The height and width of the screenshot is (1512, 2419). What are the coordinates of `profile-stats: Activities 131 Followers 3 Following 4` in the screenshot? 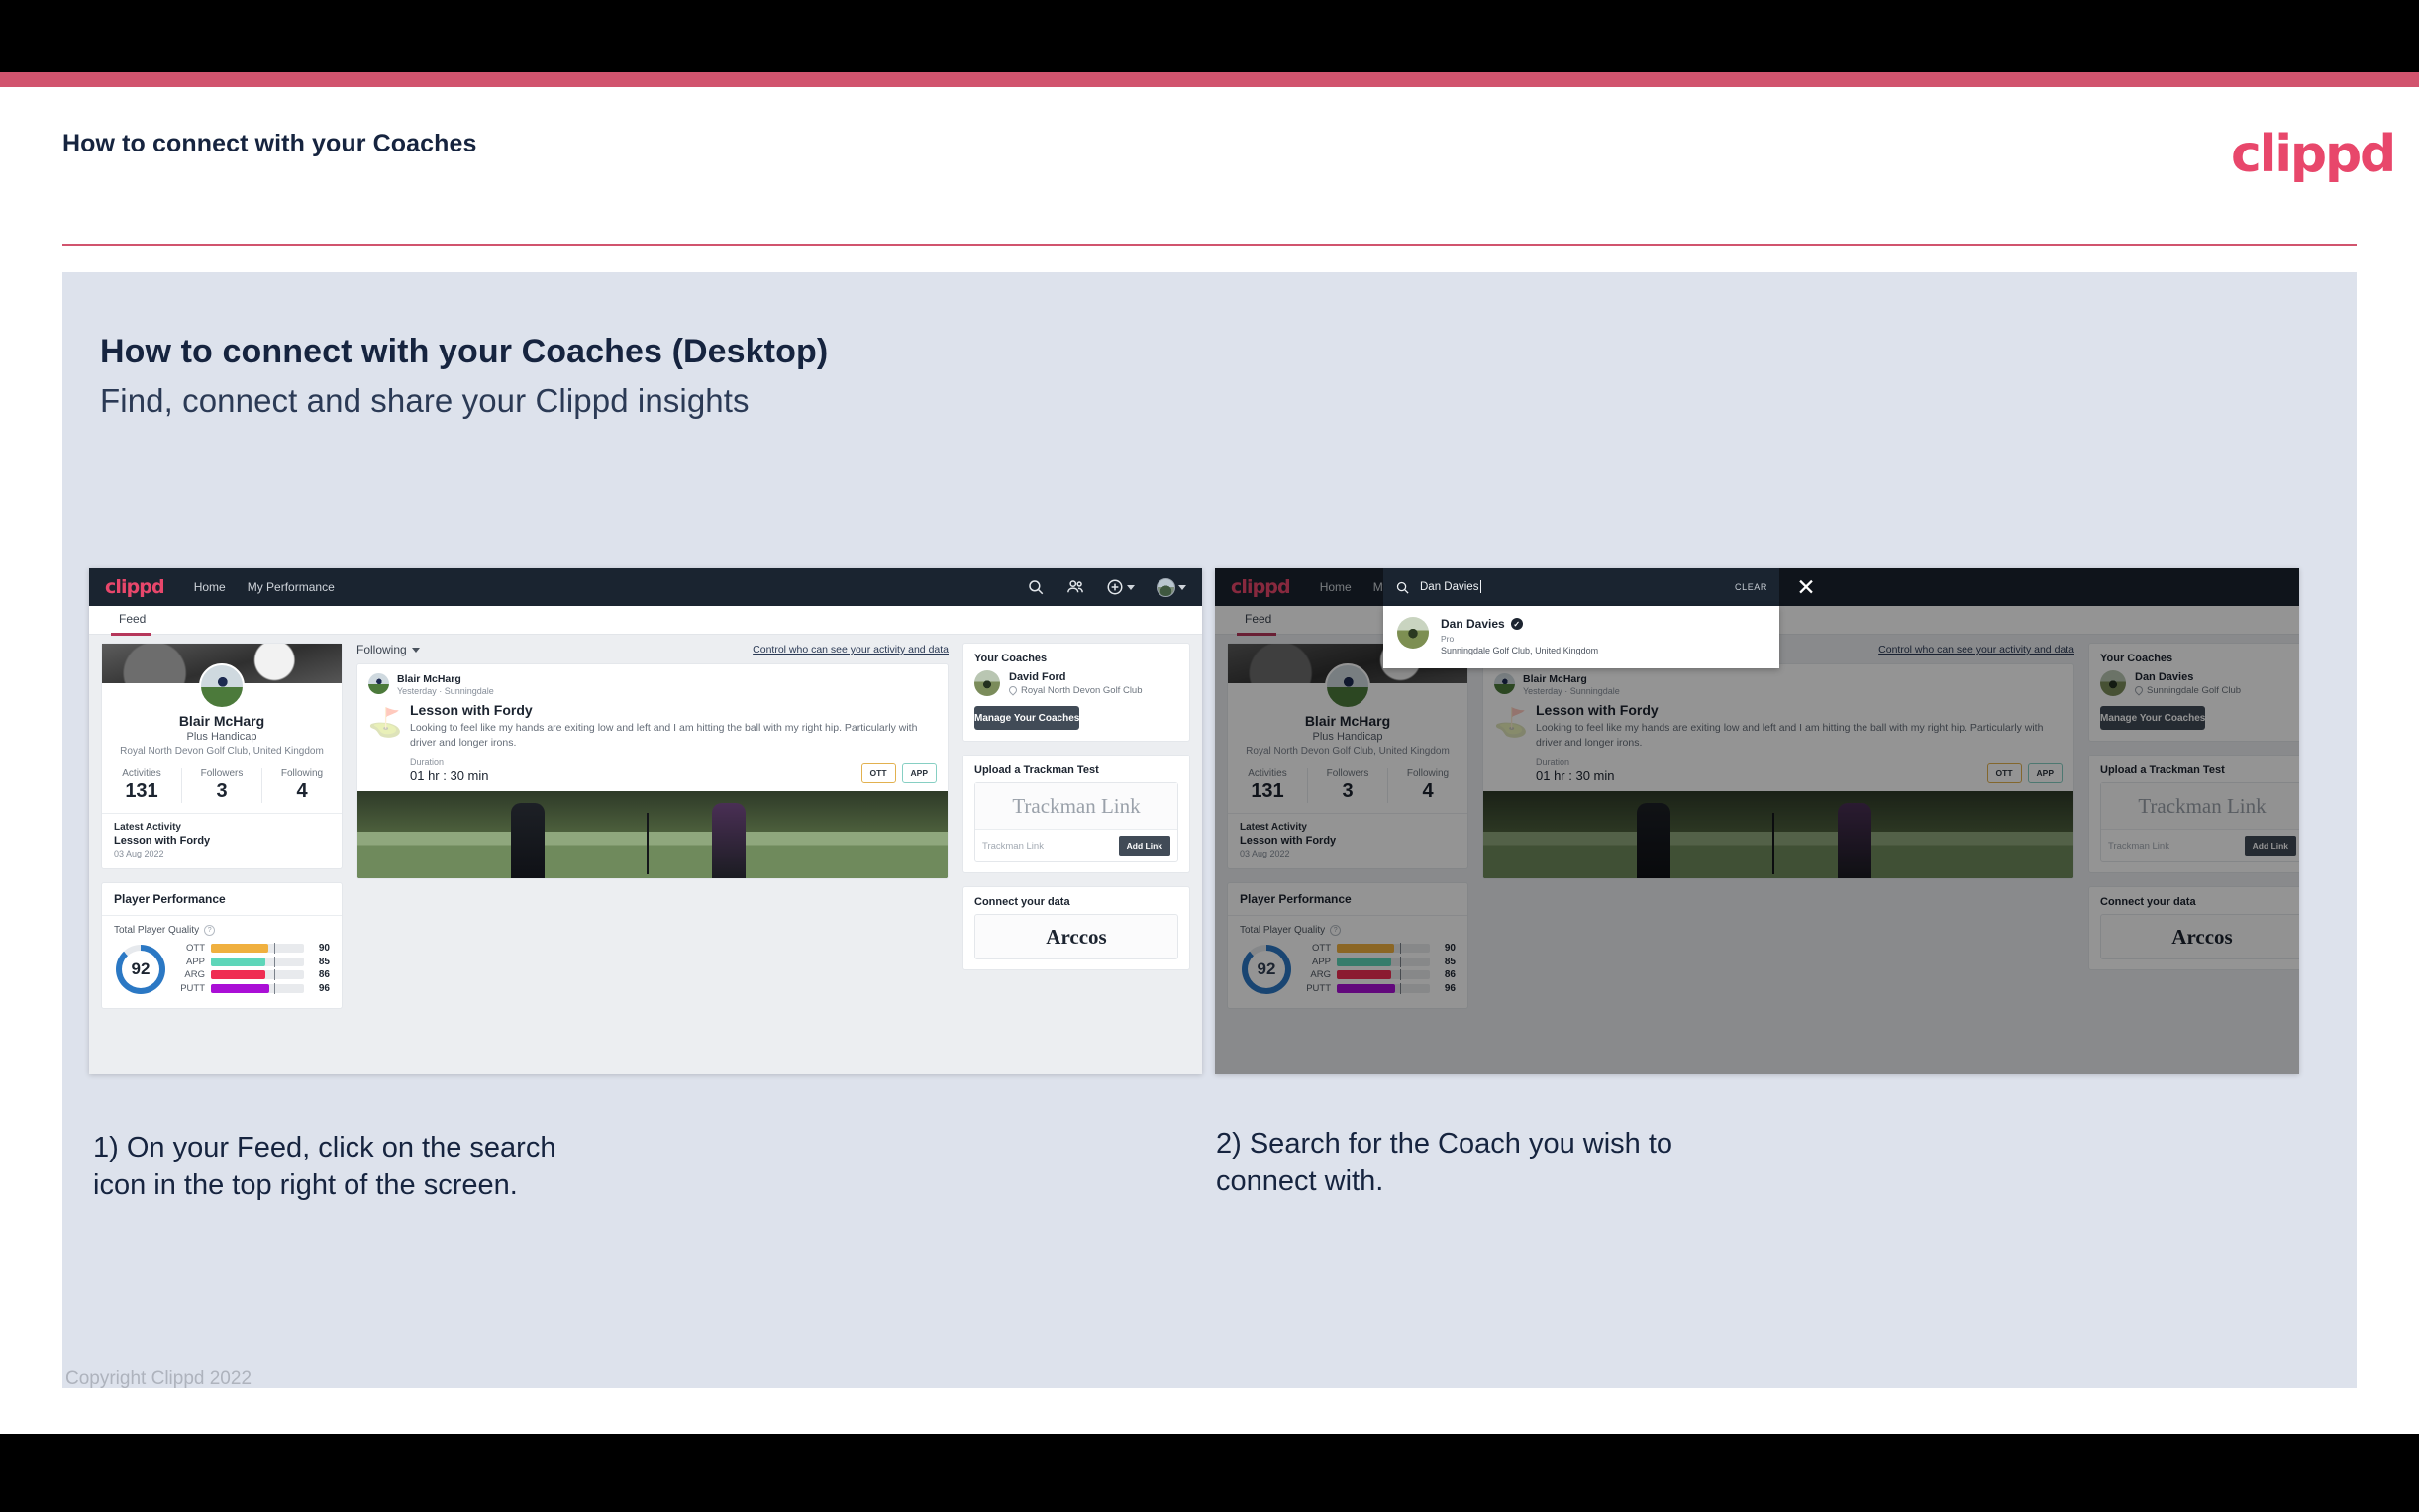 It's located at (222, 788).